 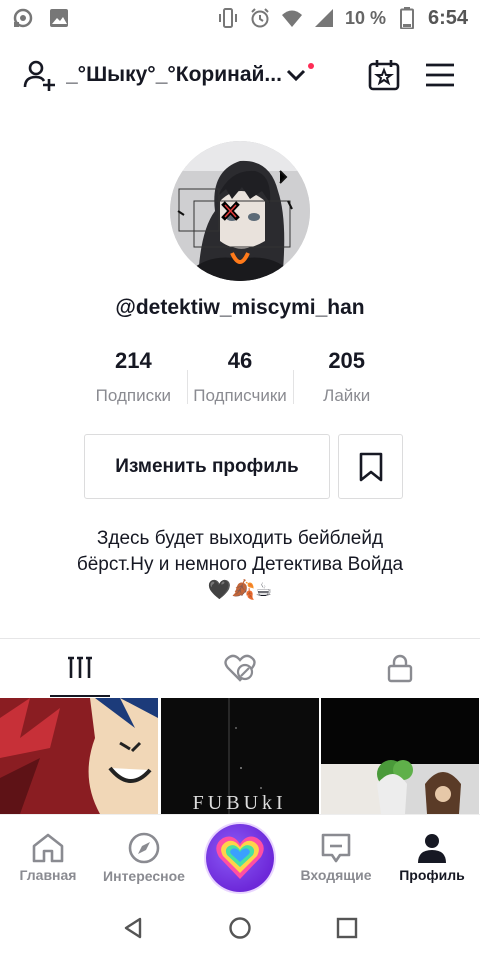 I want to click on tab-private, so click(x=400, y=668).